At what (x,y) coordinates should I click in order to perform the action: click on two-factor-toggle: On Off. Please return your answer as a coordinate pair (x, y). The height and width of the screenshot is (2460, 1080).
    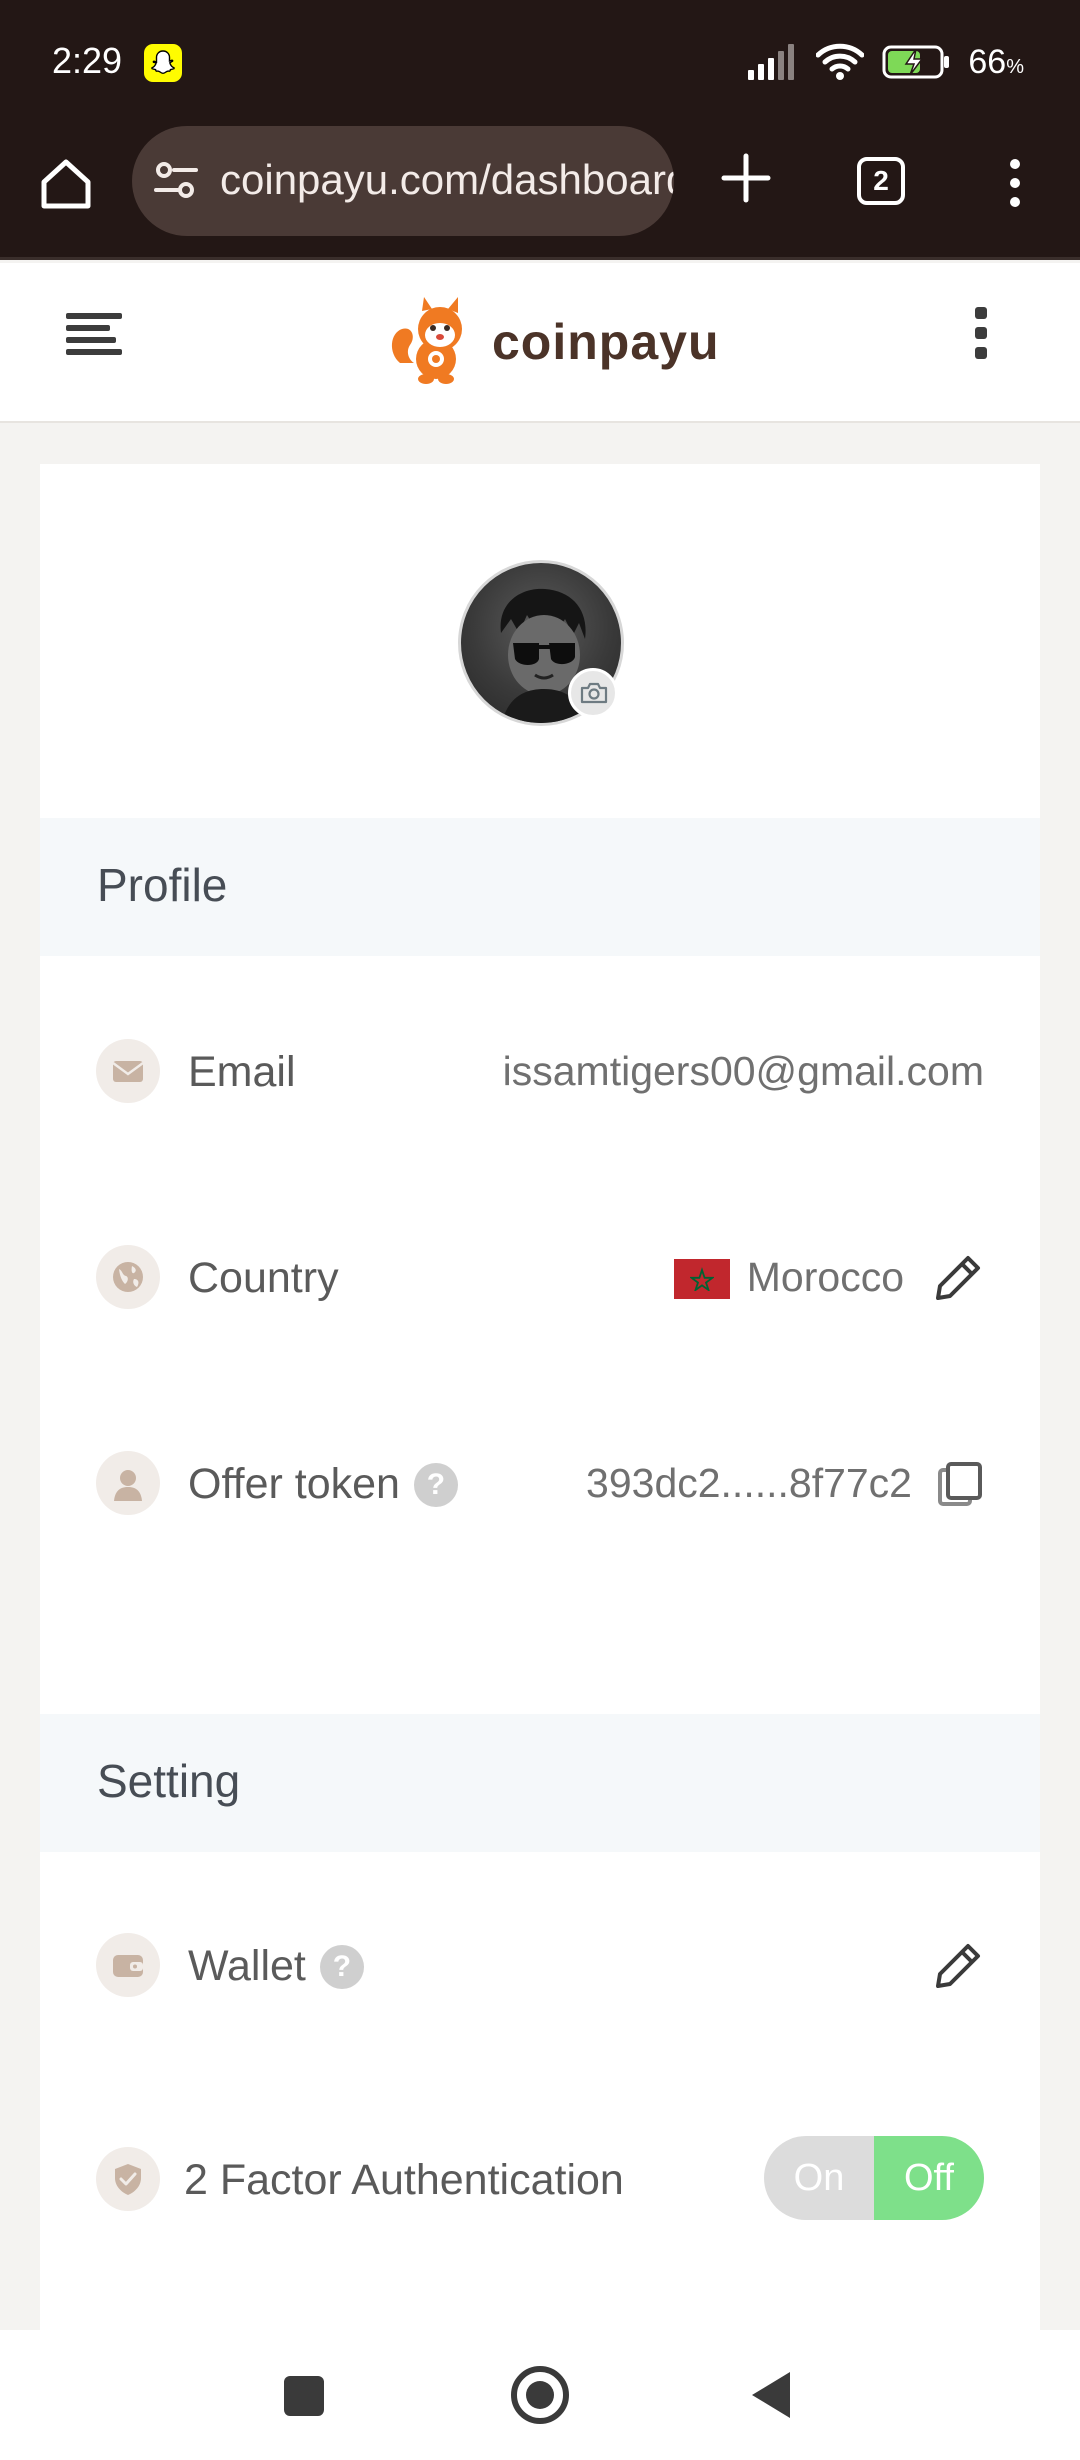
    Looking at the image, I should click on (874, 2178).